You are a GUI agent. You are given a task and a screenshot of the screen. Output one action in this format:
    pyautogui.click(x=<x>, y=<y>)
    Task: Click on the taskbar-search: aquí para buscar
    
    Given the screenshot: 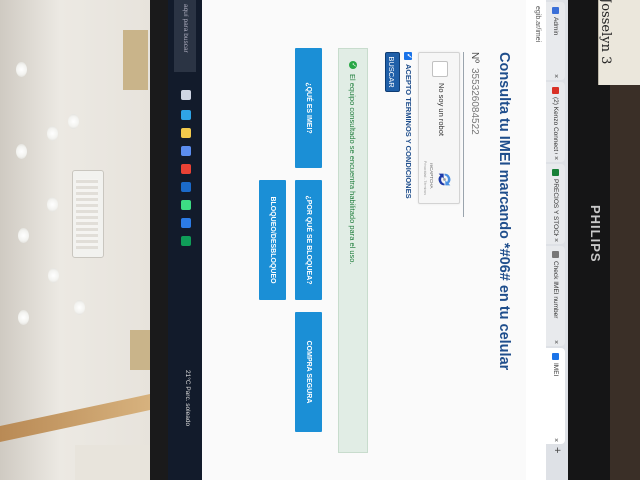 What is the action you would take?
    pyautogui.click(x=185, y=36)
    